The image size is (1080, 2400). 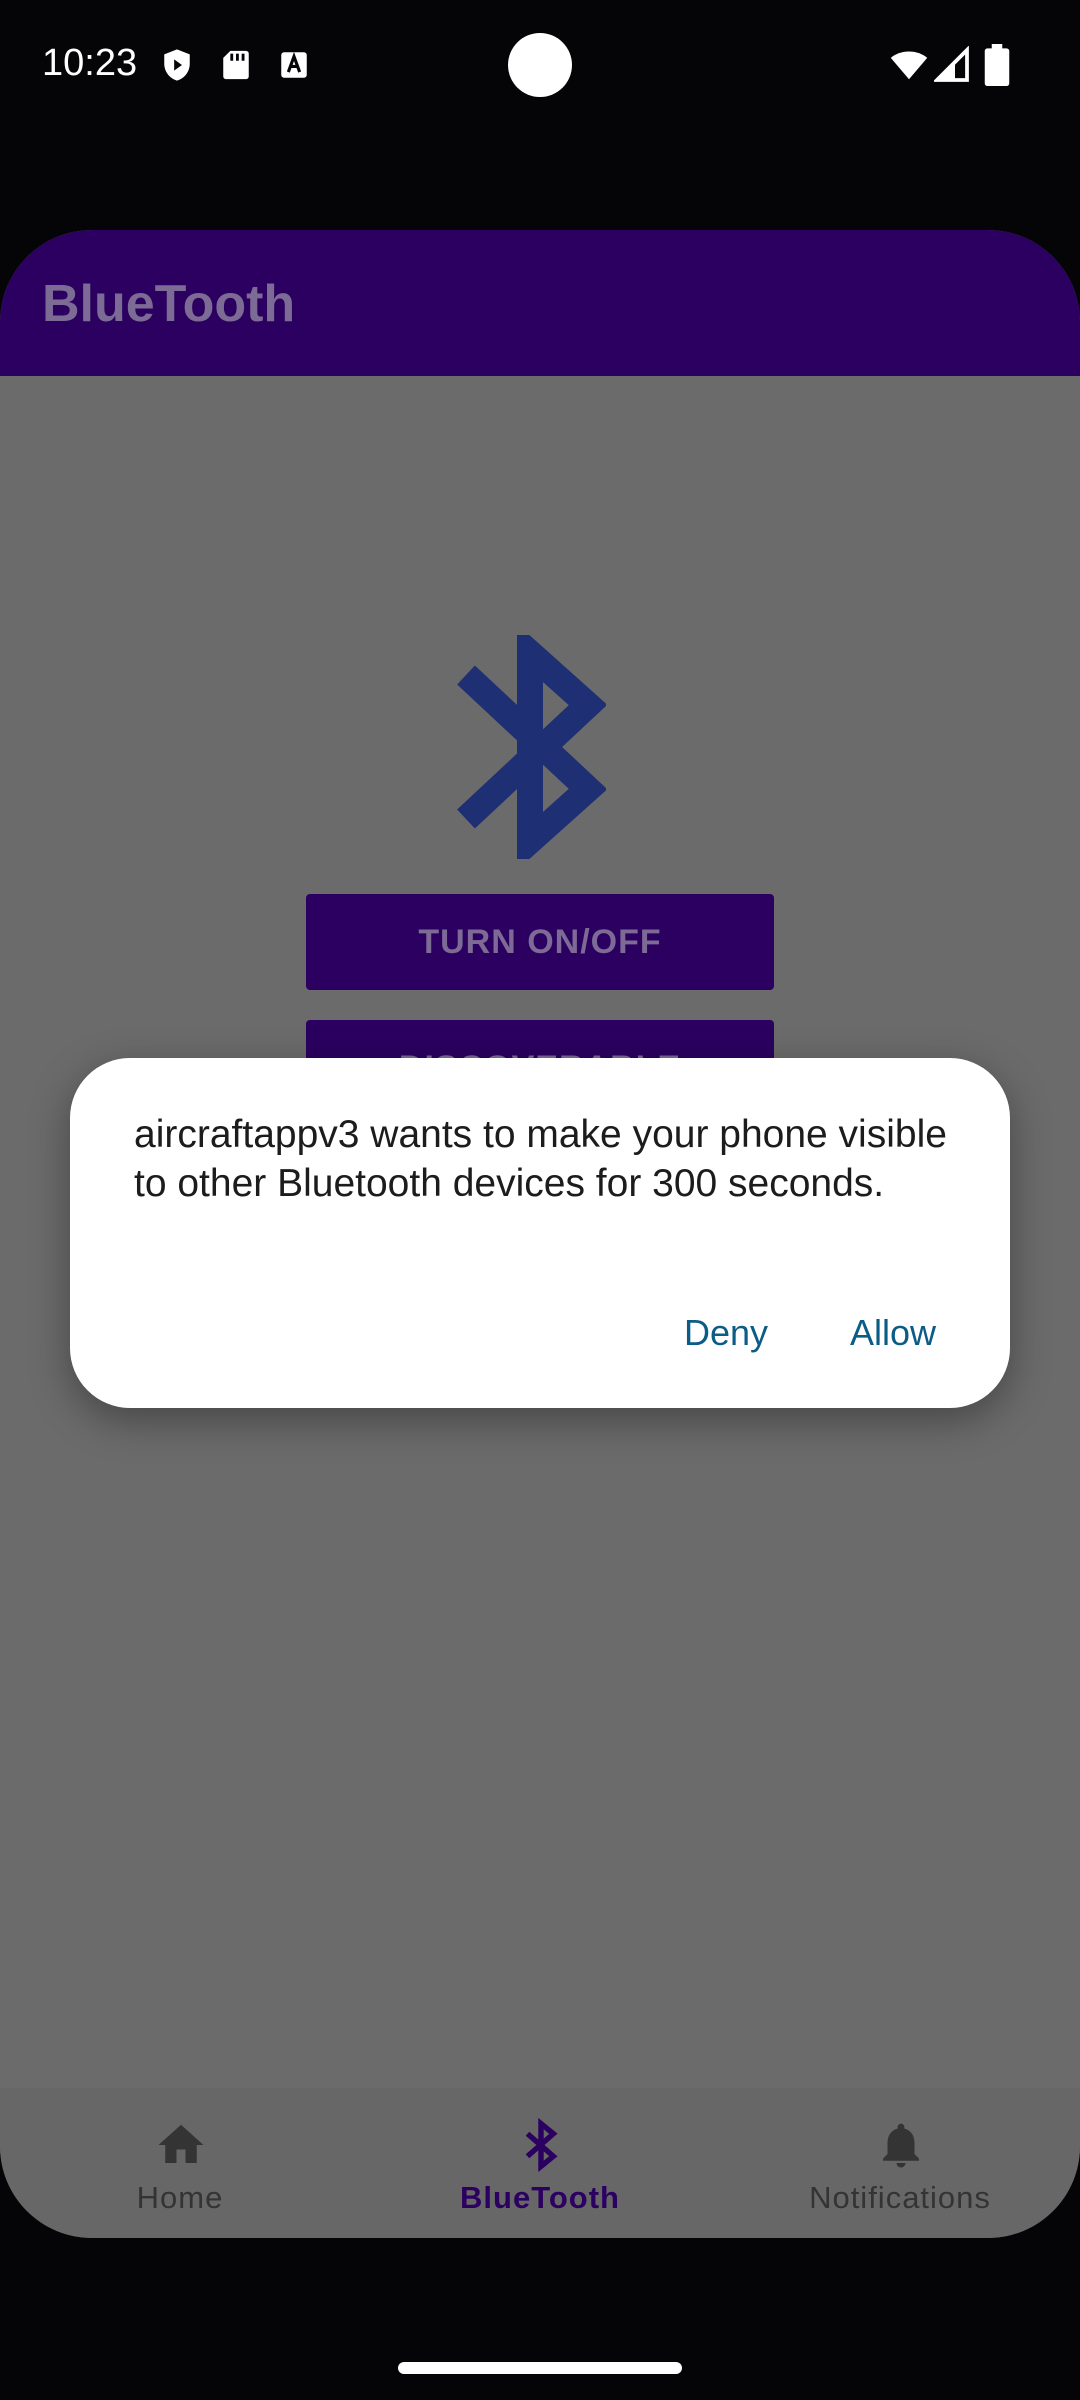 I want to click on text-a-icon, so click(x=294, y=64).